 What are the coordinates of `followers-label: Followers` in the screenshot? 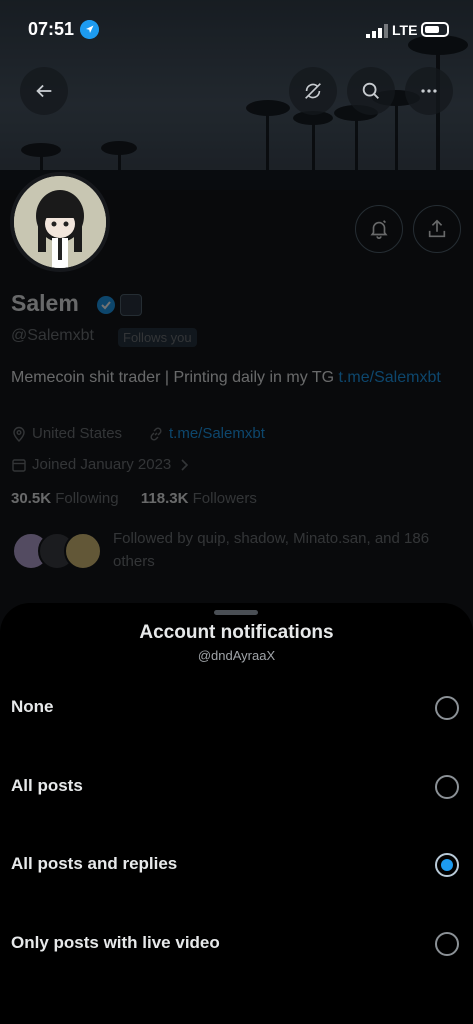 It's located at (224, 498).